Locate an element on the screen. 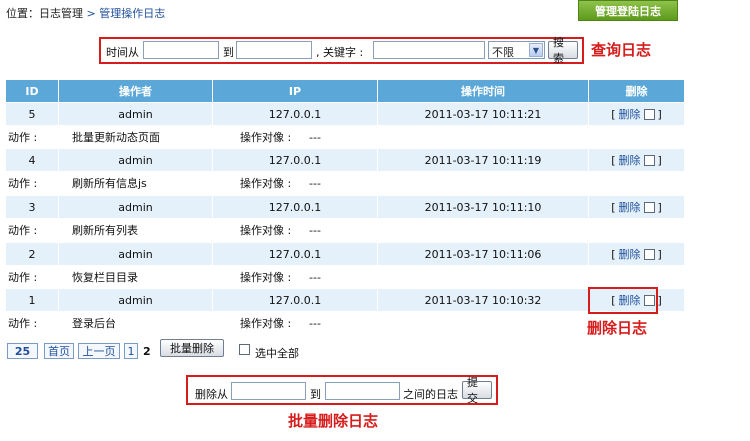 The width and height of the screenshot is (750, 441). search-to-label: 到 is located at coordinates (228, 52).